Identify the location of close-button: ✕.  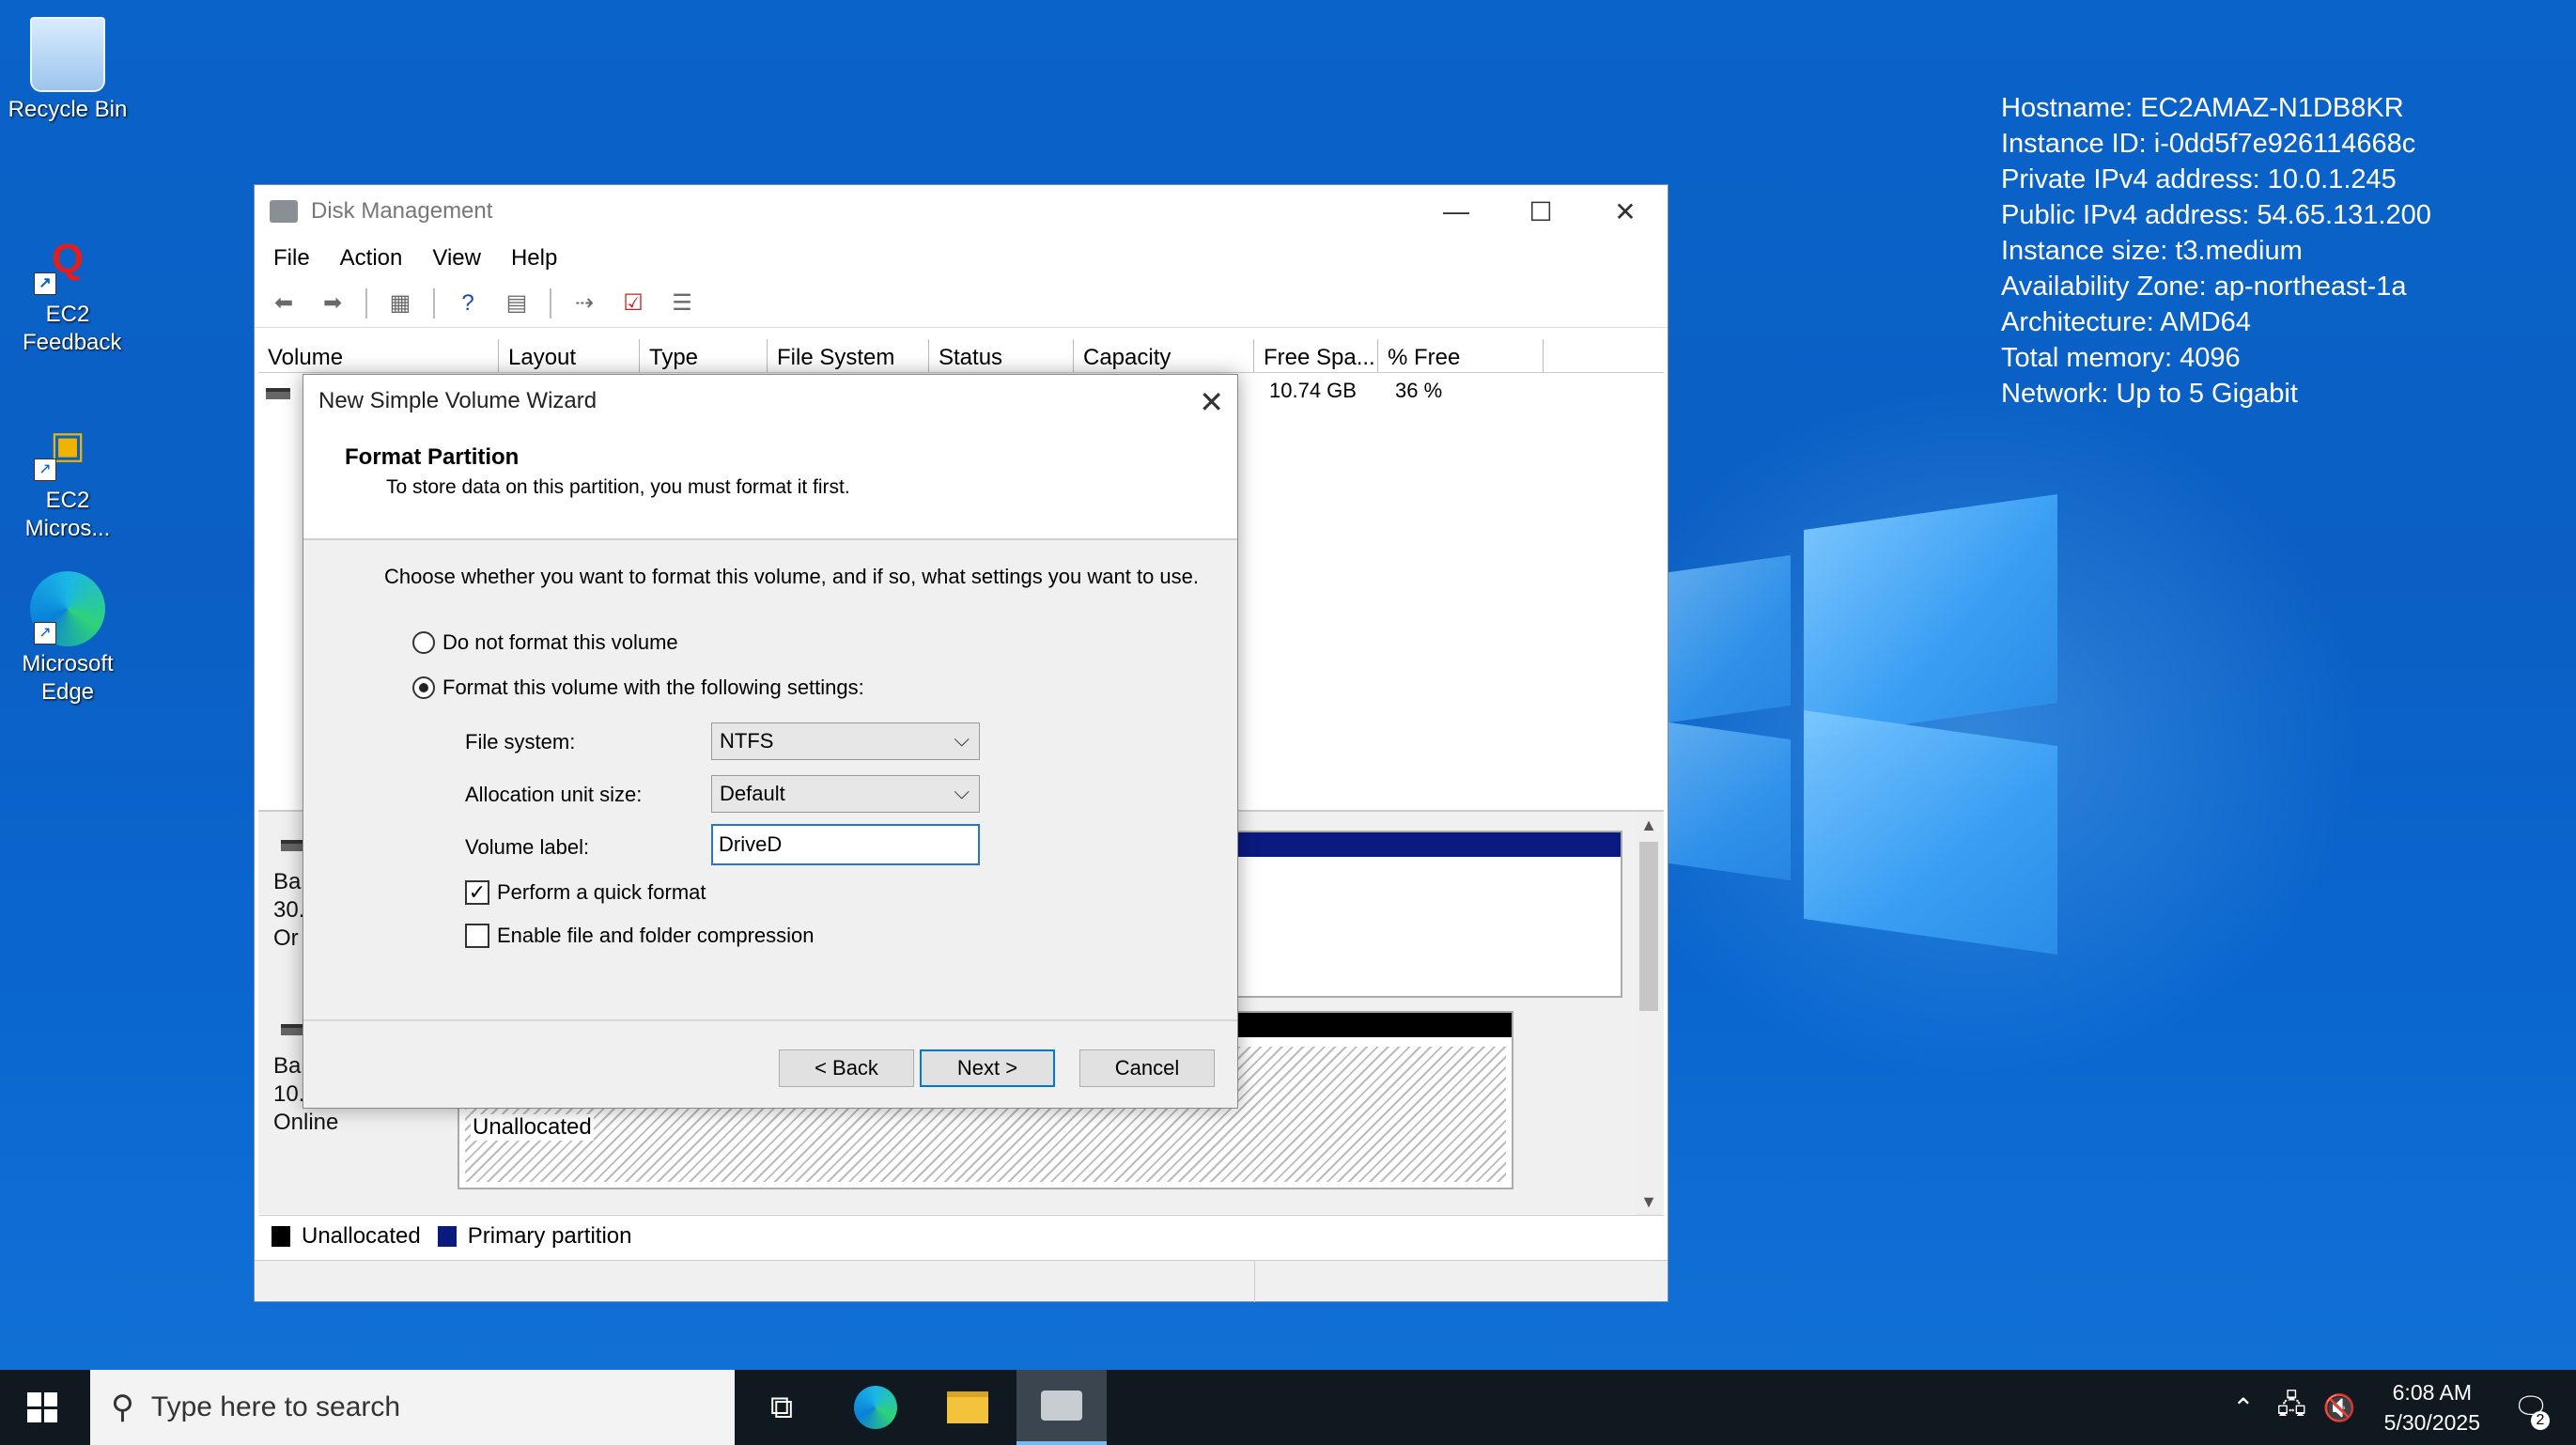
(1625, 211).